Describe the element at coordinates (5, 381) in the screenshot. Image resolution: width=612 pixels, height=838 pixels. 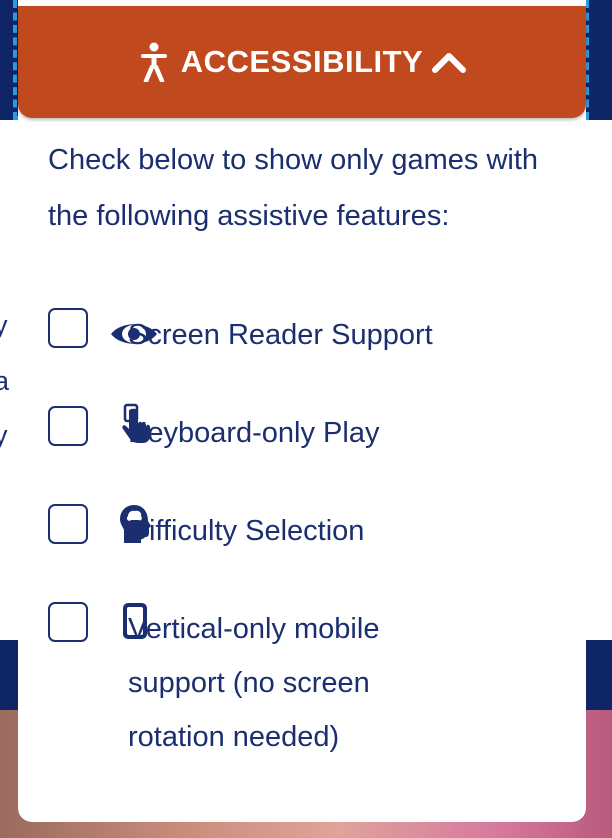
I see `background-text-fragment: a` at that location.